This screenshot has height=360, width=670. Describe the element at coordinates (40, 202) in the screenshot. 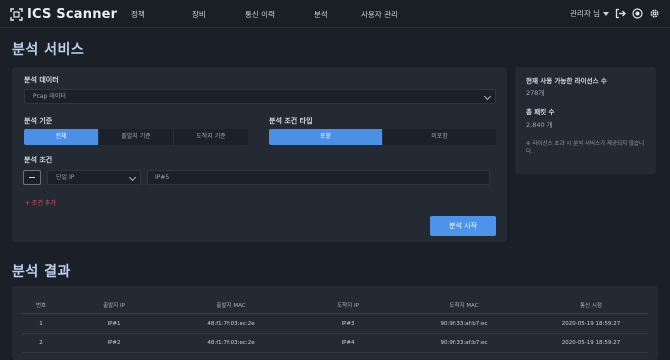

I see `add-condition-link: + 조건 추가` at that location.